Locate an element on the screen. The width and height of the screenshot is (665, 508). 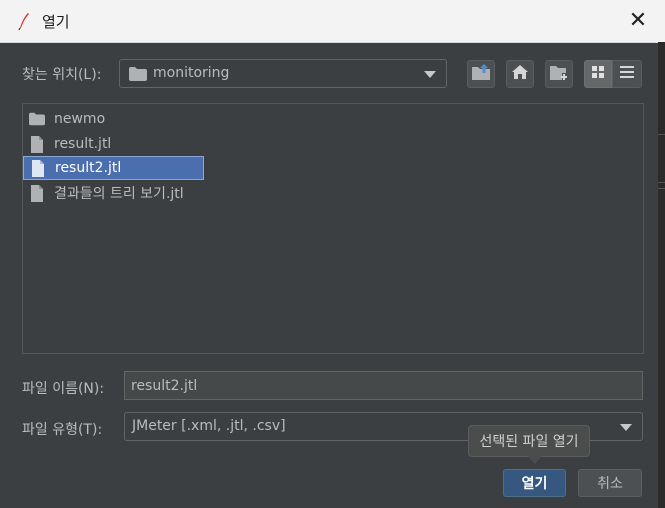
list-item-file-selected: result2.jtl is located at coordinates (113, 168).